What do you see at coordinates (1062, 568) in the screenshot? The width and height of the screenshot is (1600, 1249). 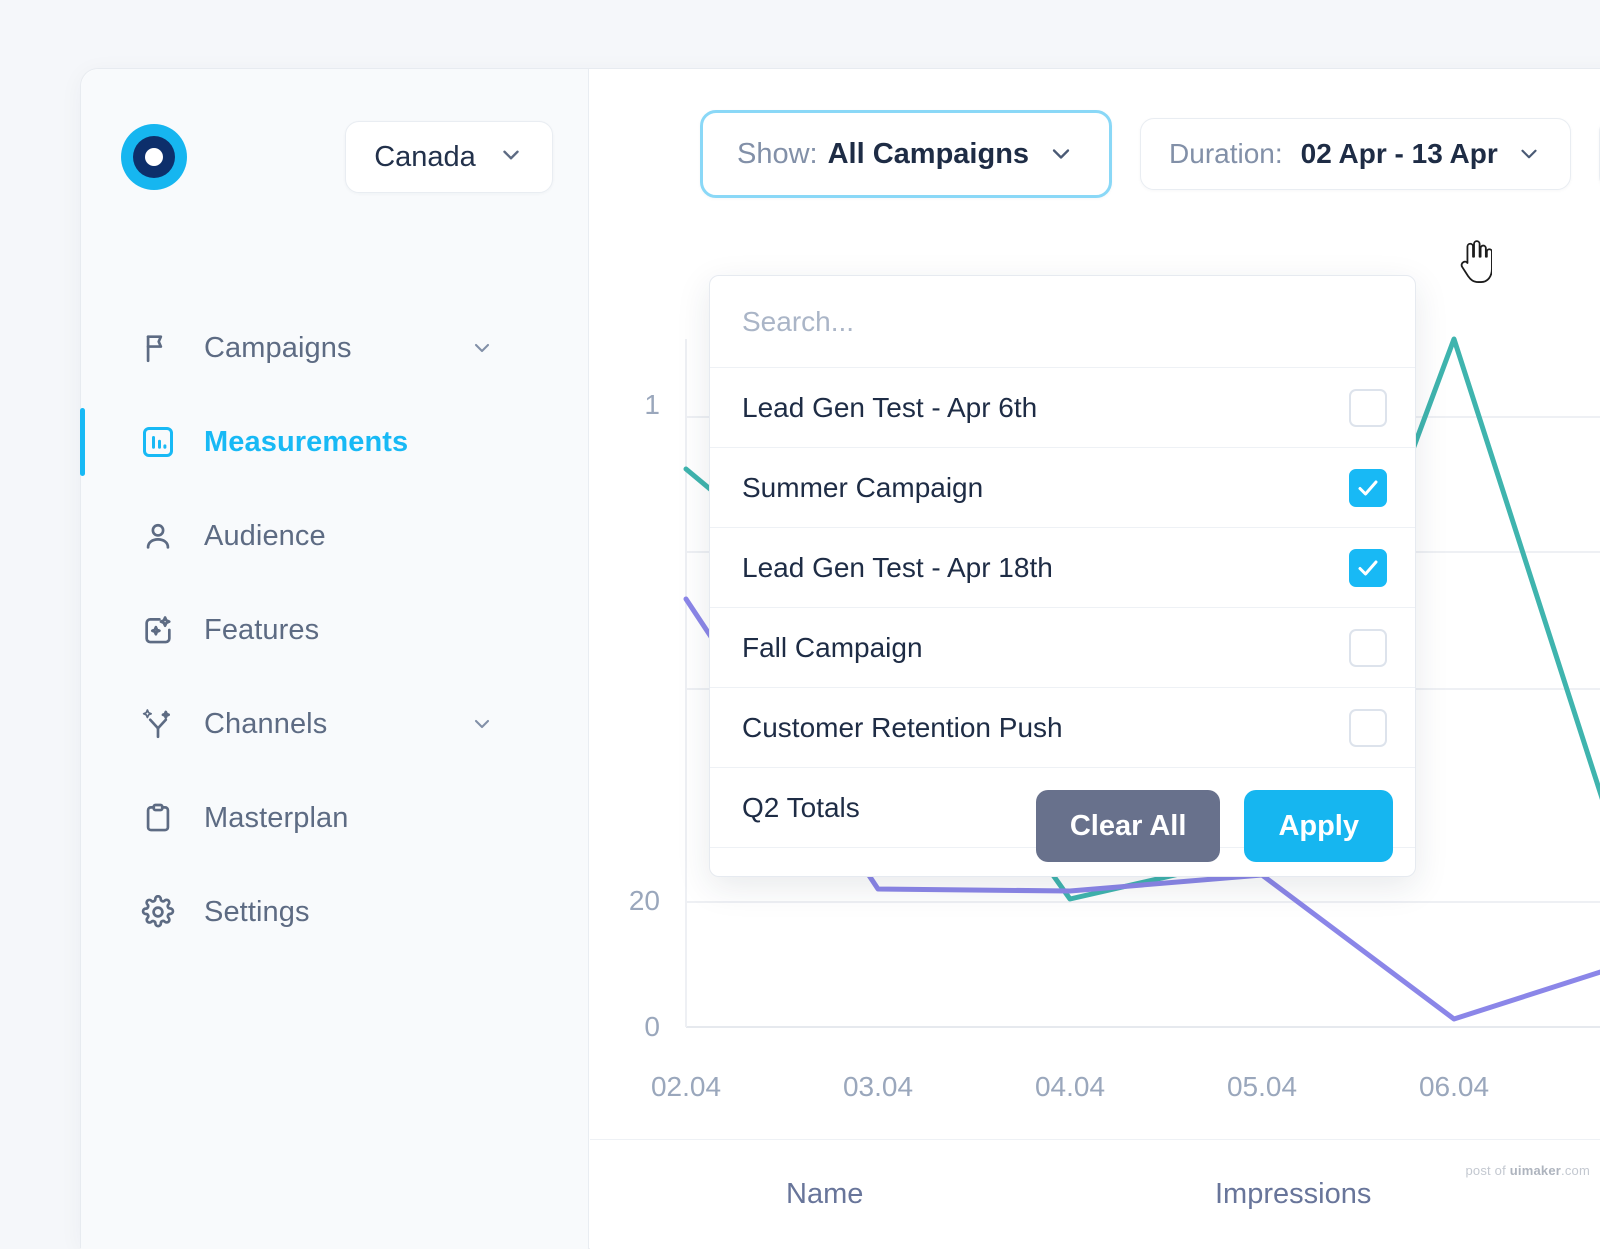 I see `dropdown-option-lead-gen-test-apr-18th: Lead Gen Test - Apr 18th` at bounding box center [1062, 568].